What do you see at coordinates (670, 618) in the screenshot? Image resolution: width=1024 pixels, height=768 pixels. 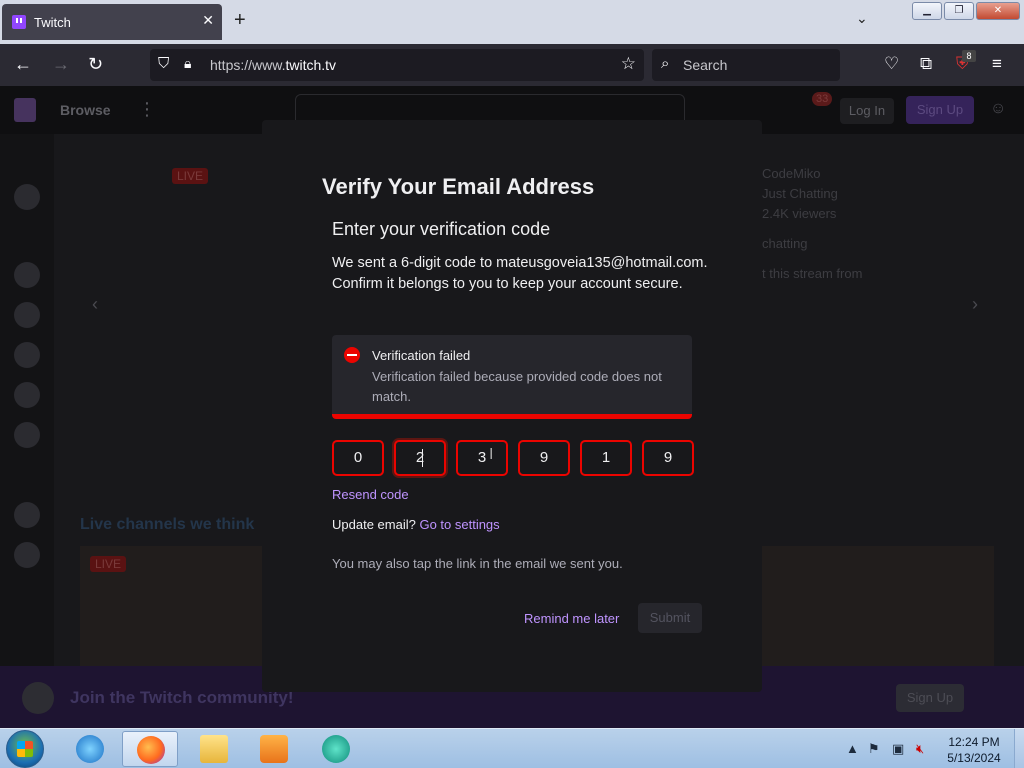 I see `submit-button: Submit` at bounding box center [670, 618].